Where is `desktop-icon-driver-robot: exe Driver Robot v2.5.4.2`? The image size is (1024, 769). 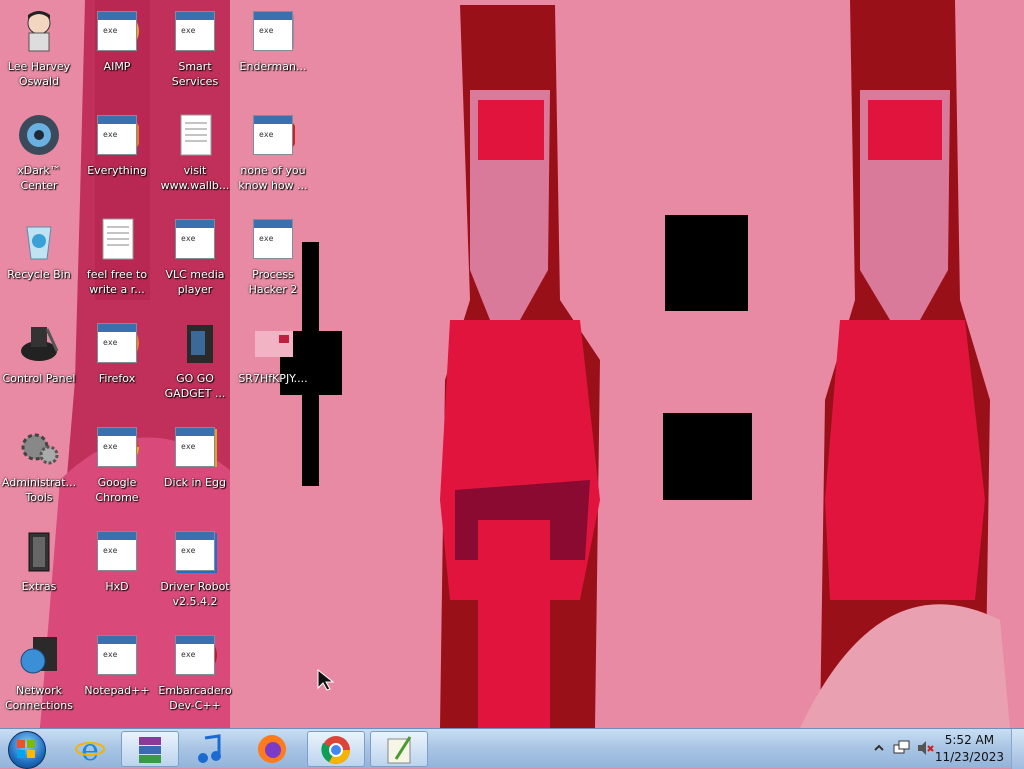
desktop-icon-driver-robot: exe Driver Robot v2.5.4.2 is located at coordinates (195, 573).